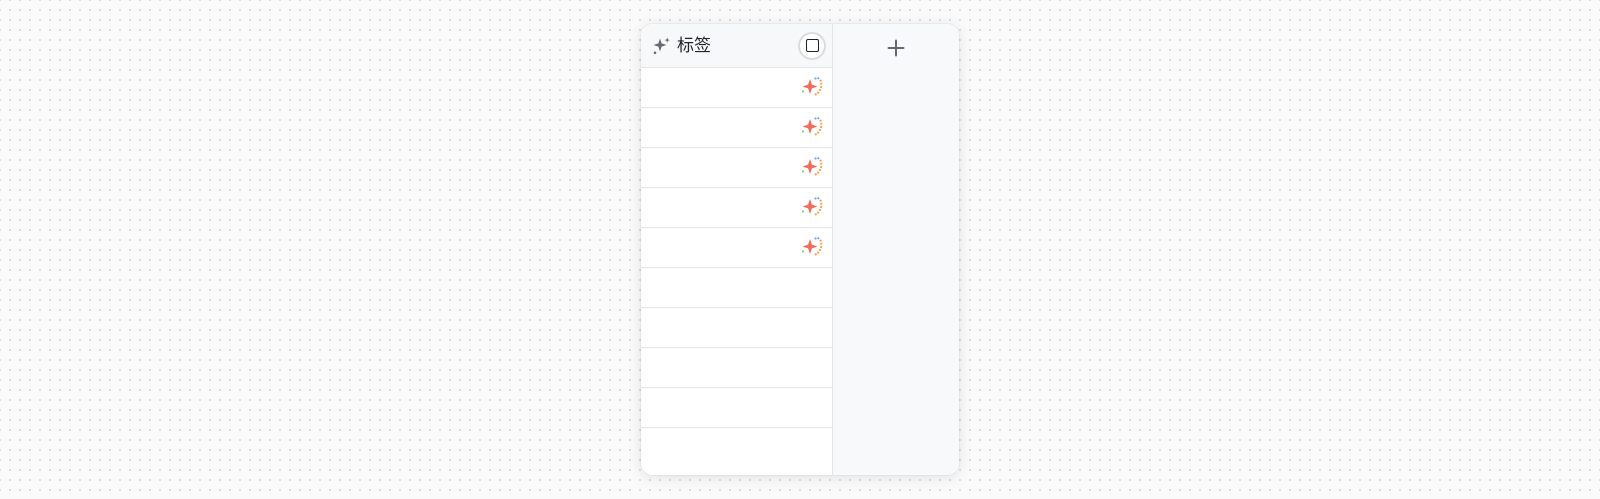 The height and width of the screenshot is (499, 1600). I want to click on rows-container, so click(736, 271).